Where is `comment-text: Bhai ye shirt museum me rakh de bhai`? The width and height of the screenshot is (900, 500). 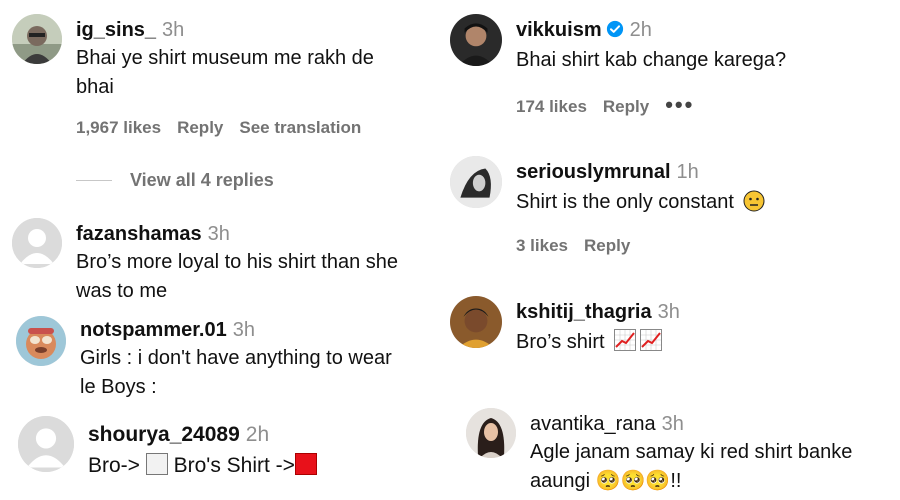 comment-text: Bhai ye shirt museum me rakh de bhai is located at coordinates (256, 73).